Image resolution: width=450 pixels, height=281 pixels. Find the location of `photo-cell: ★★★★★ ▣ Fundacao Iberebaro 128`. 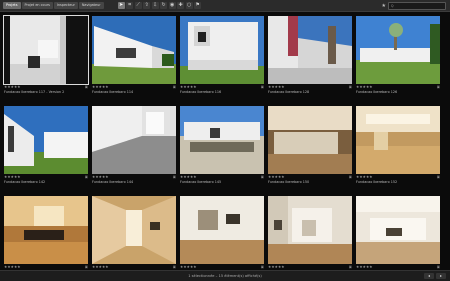

photo-cell: ★★★★★ ▣ Fundacao Iberebaro 128 is located at coordinates (310, 55).